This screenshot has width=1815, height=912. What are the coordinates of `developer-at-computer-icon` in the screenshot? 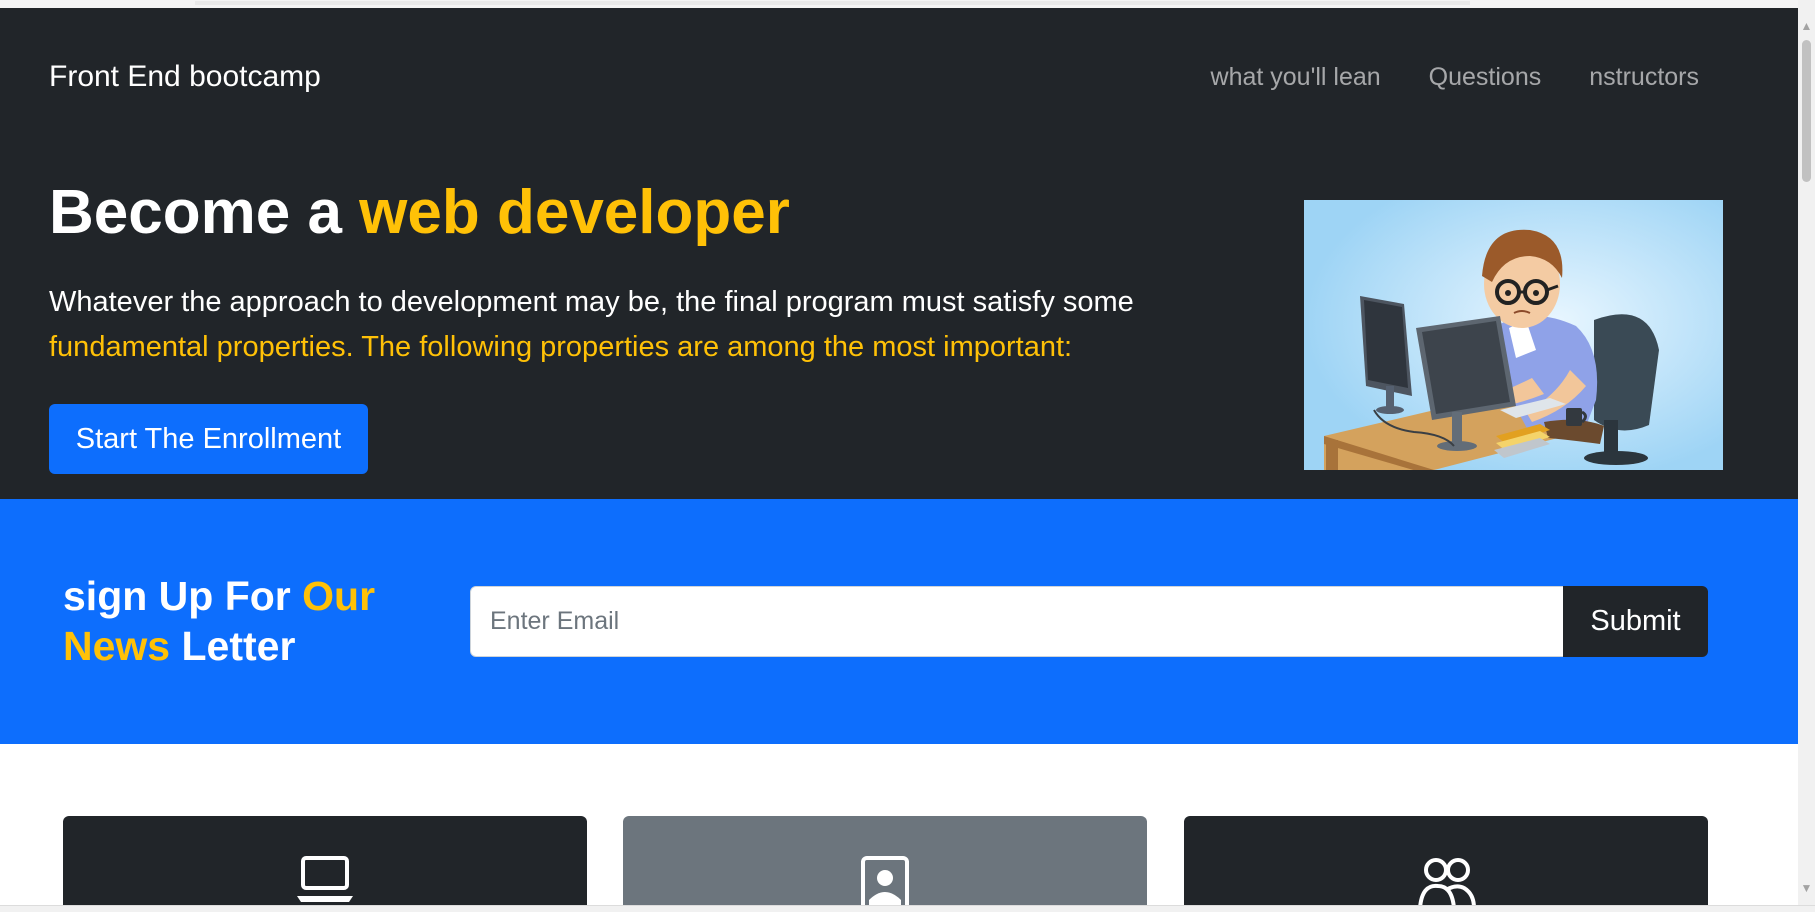 It's located at (1513, 335).